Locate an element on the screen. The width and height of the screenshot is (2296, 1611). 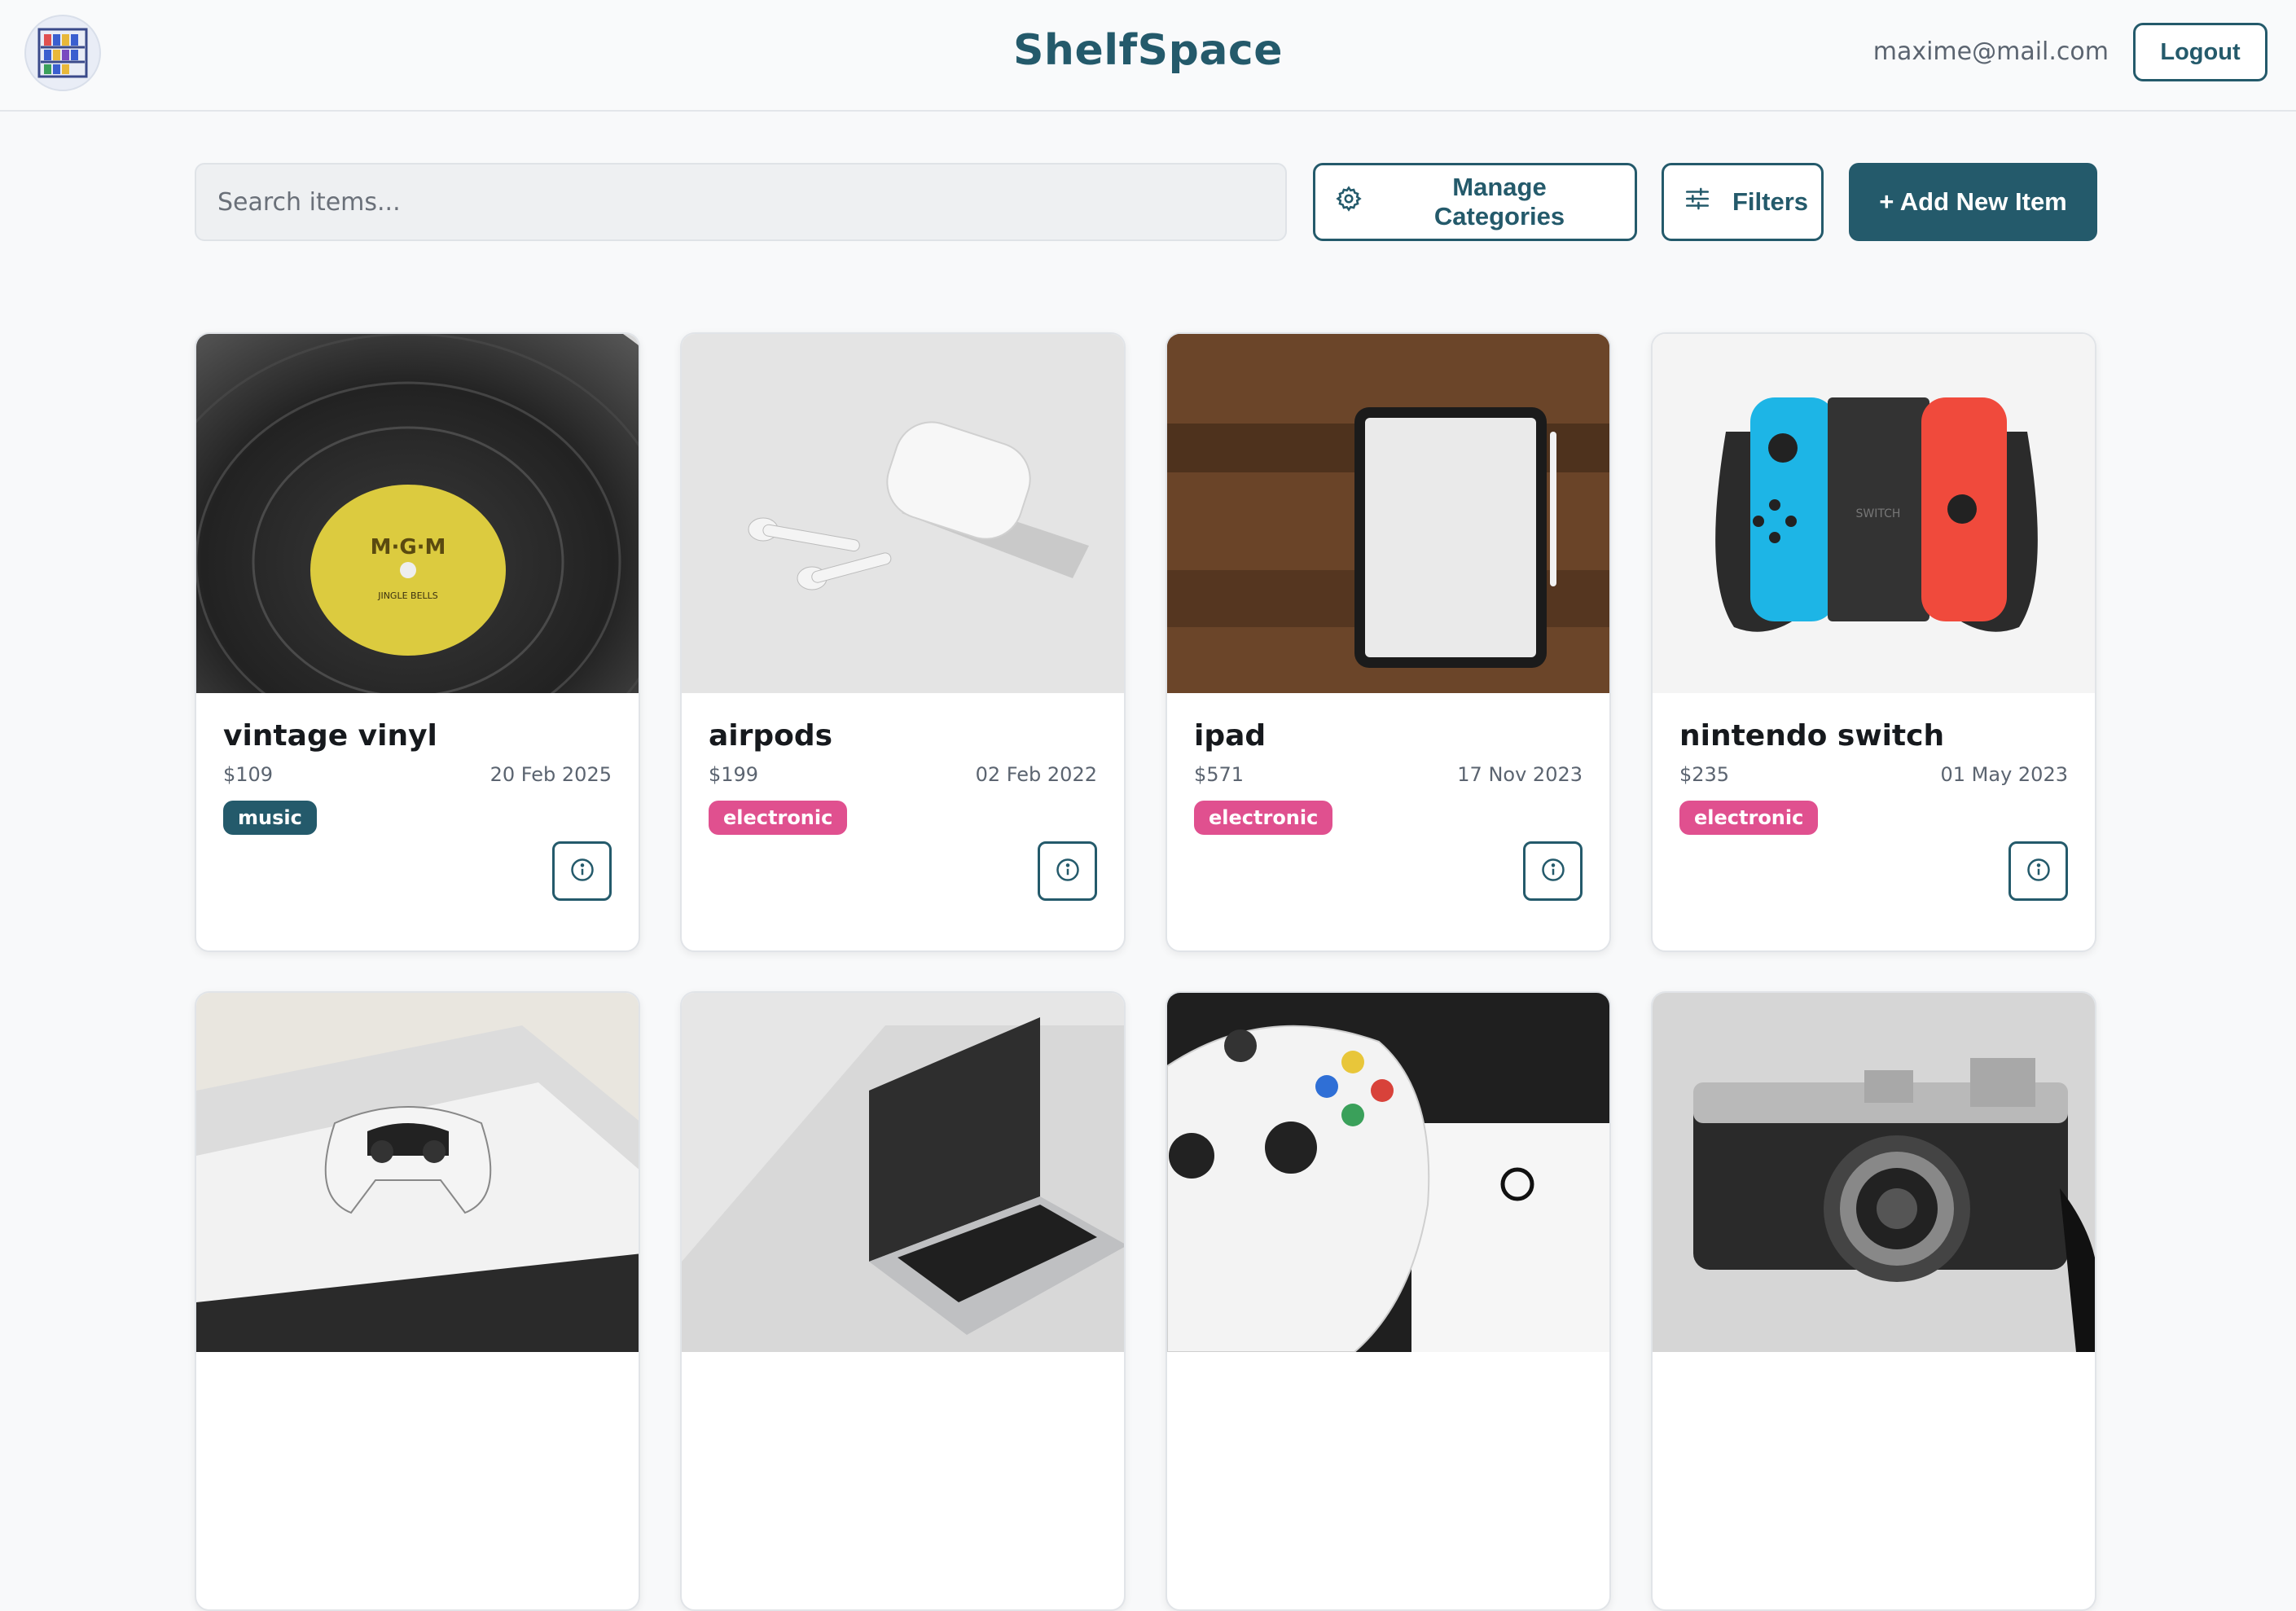
user-email: maxime@mail.com is located at coordinates (1990, 51).